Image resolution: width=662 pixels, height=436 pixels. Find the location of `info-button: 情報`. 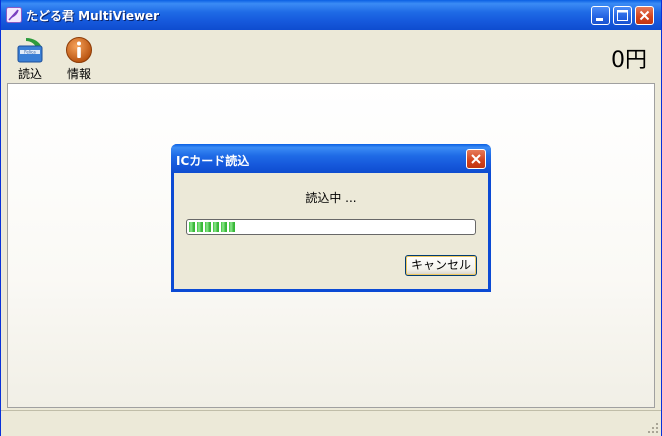

info-button: 情報 is located at coordinates (79, 57).